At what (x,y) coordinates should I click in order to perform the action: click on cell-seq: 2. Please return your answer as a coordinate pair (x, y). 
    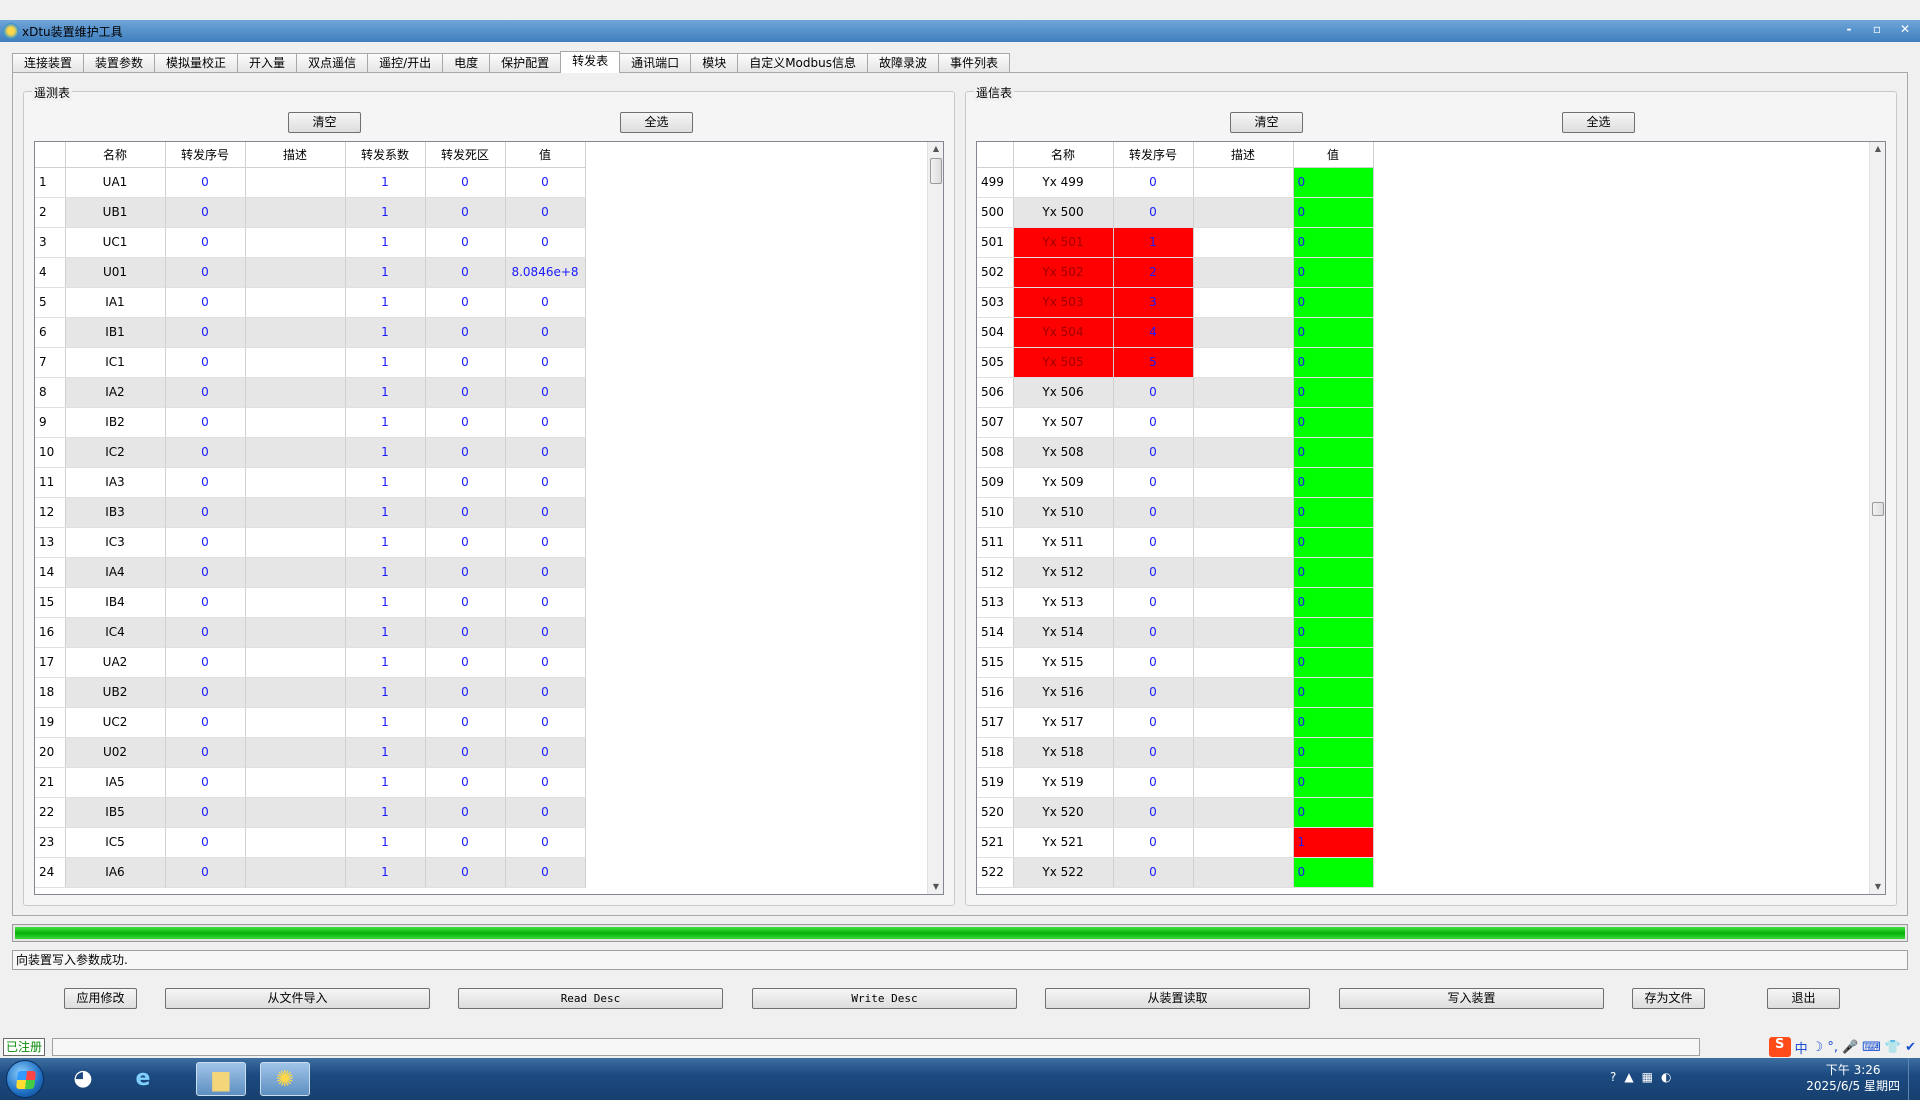
    Looking at the image, I should click on (1153, 272).